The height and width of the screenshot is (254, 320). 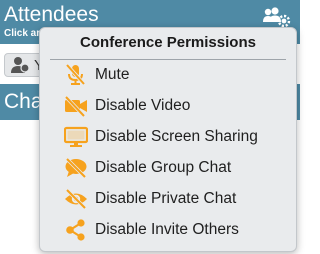 I want to click on share-icon, so click(x=76, y=230).